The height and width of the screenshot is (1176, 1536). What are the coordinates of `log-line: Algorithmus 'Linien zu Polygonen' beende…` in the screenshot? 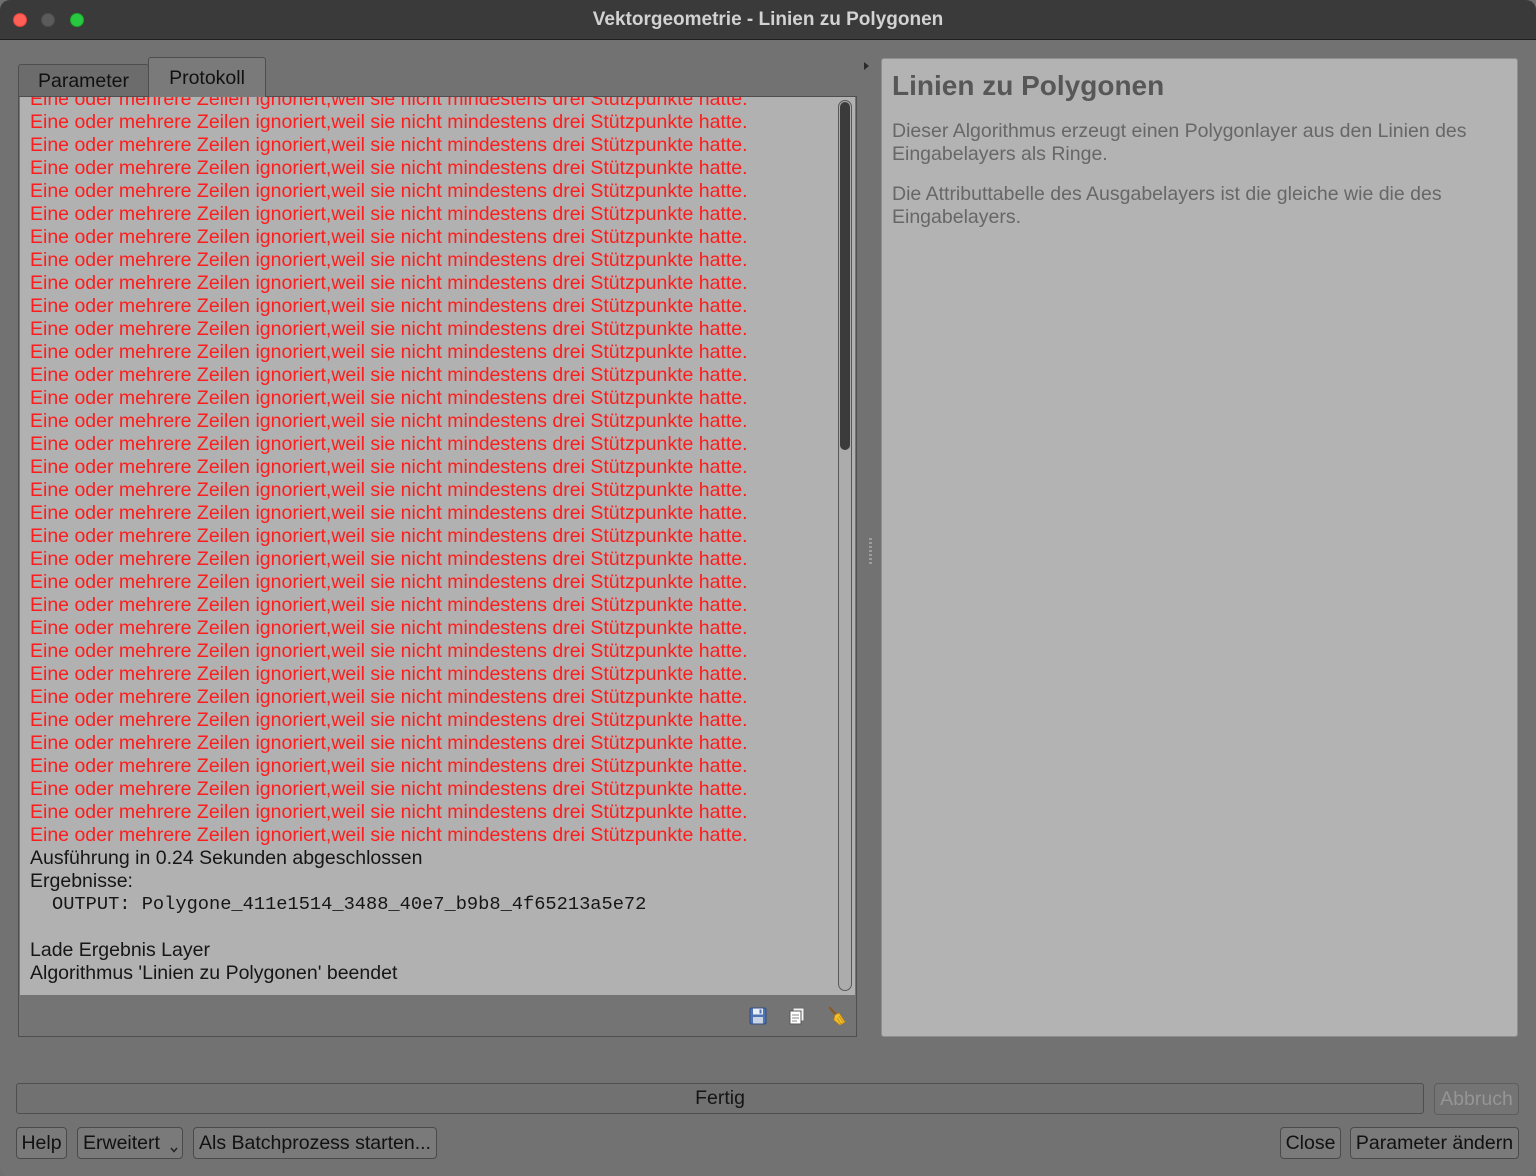 It's located at (214, 973).